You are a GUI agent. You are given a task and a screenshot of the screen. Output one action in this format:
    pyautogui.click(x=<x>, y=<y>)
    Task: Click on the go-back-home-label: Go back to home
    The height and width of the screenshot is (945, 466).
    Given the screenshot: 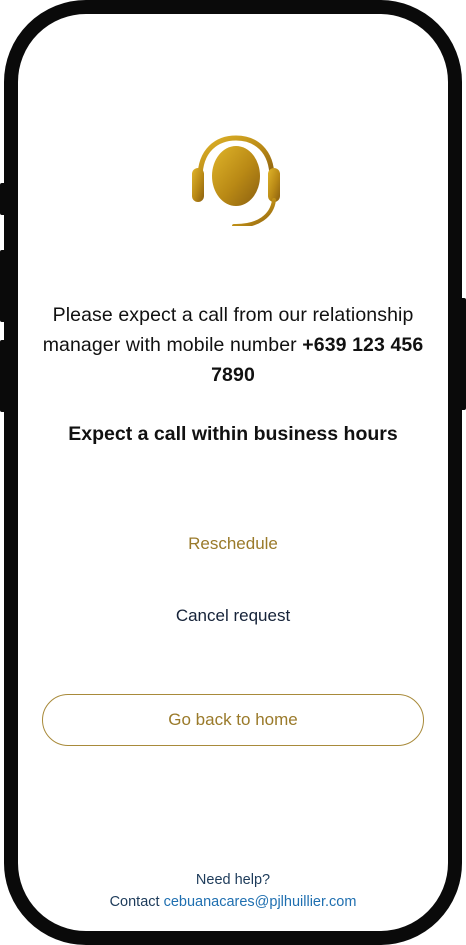 What is the action you would take?
    pyautogui.click(x=233, y=719)
    